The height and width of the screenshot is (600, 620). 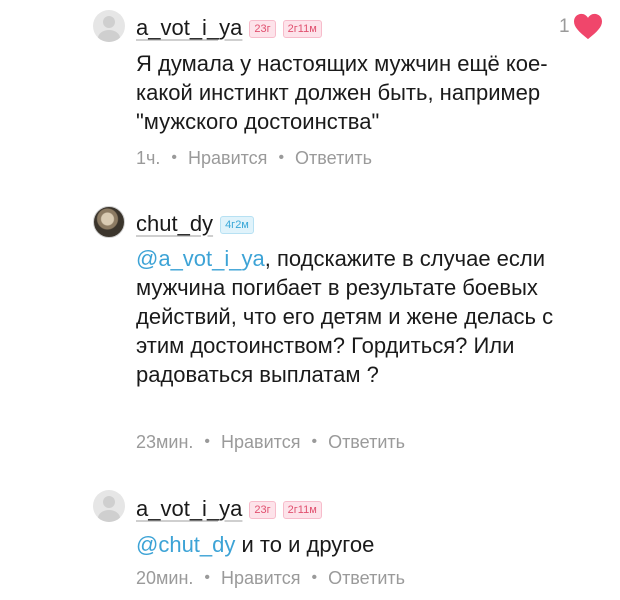 I want to click on user-avatar, so click(x=109, y=222).